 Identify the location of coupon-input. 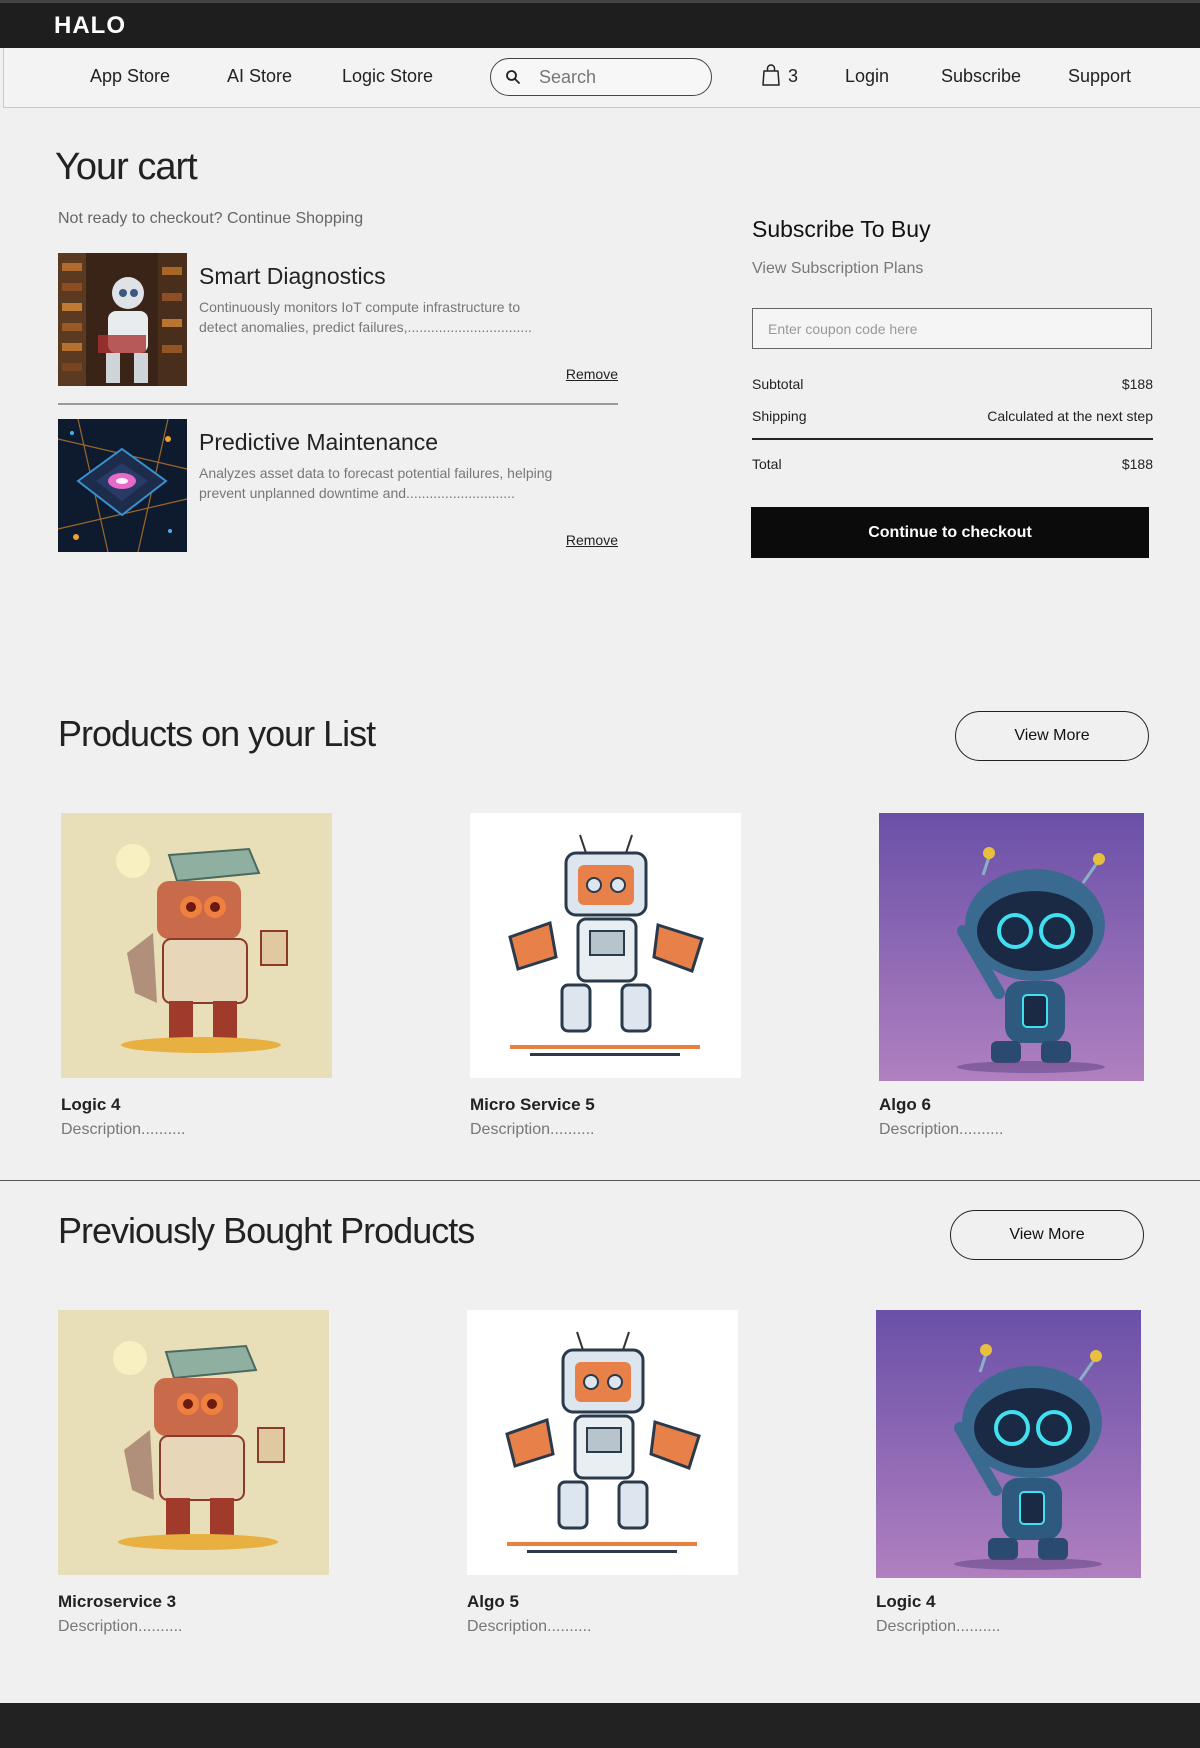
(952, 328).